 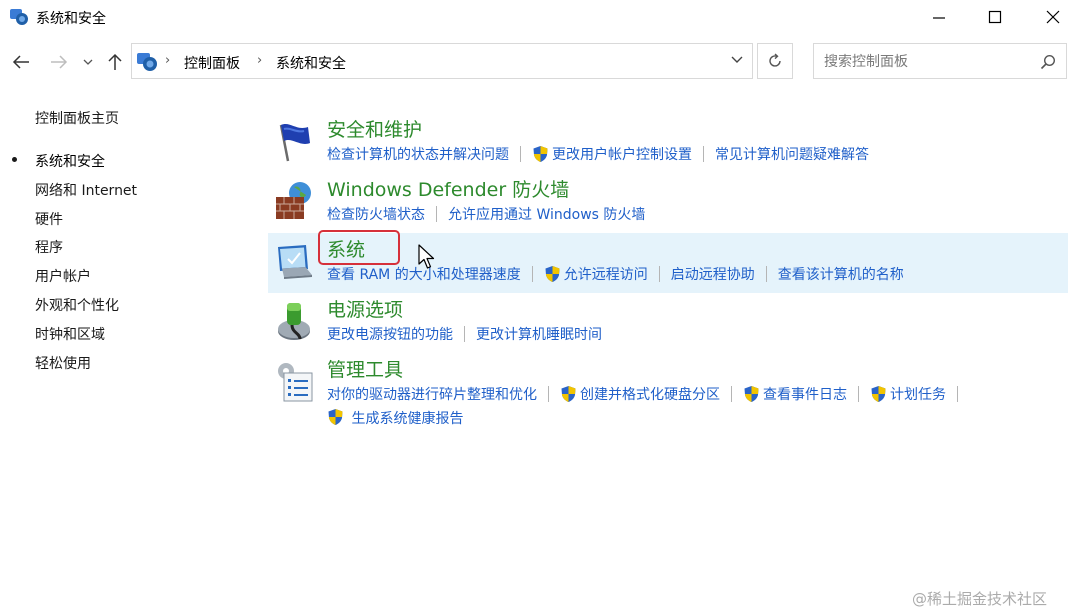 I want to click on task-link-label: 检查防火墙状态, so click(x=376, y=215).